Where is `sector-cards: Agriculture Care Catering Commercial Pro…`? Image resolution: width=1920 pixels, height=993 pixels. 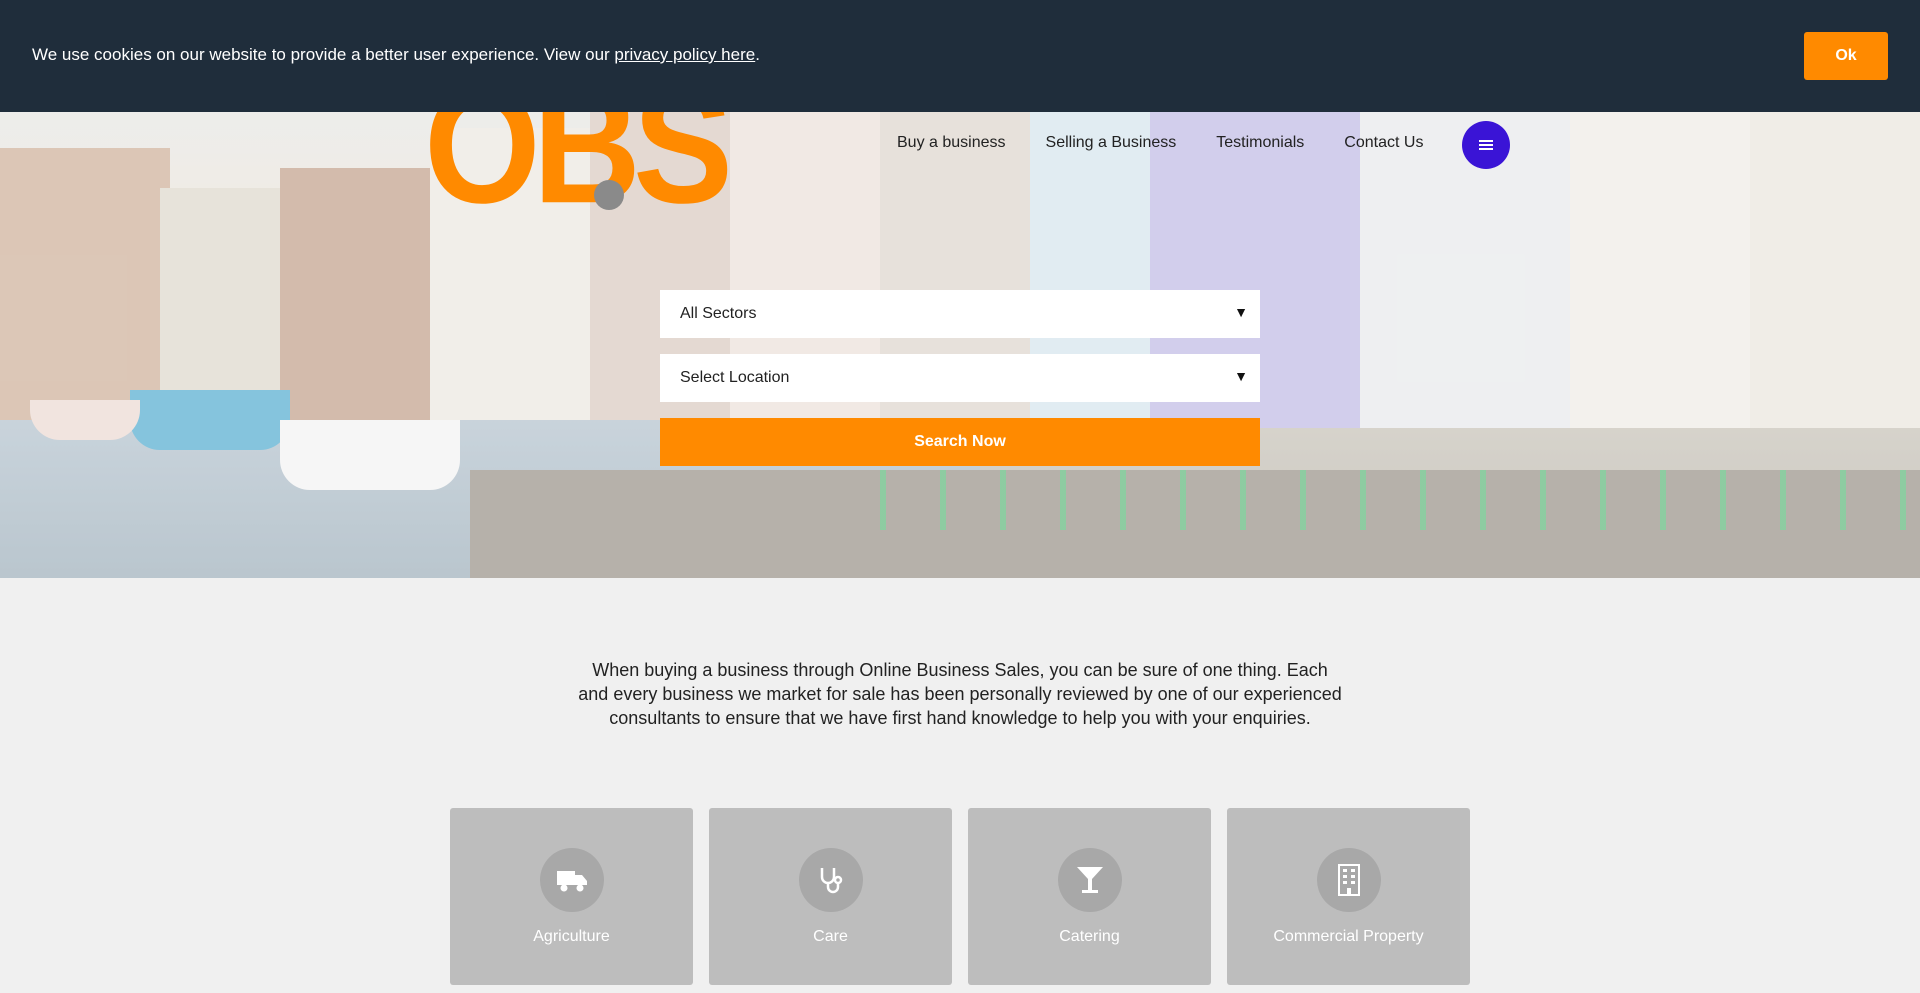
sector-cards: Agriculture Care Catering Commercial Pro… is located at coordinates (960, 896).